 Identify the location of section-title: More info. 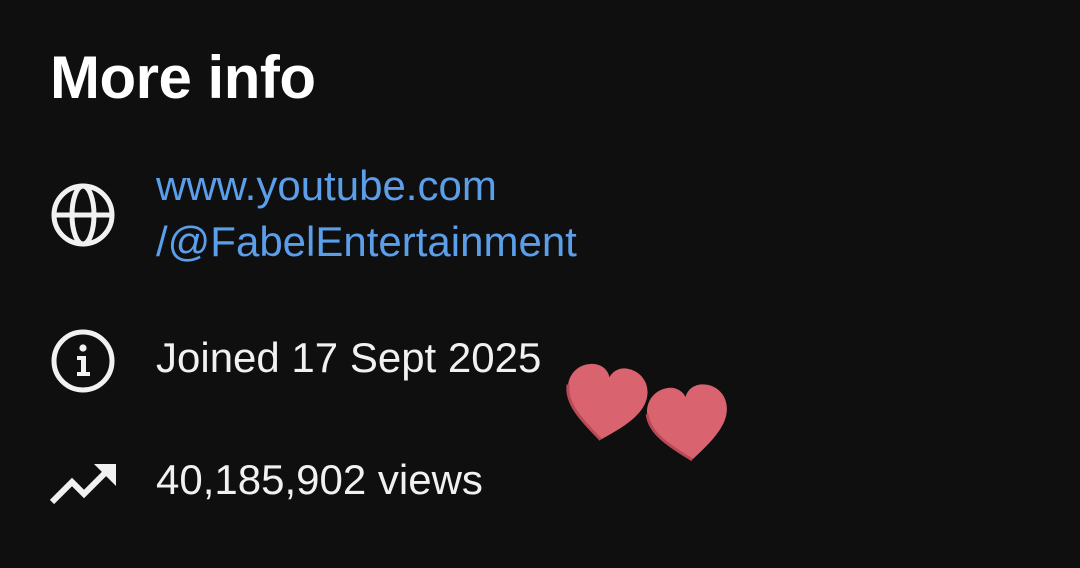
(183, 77).